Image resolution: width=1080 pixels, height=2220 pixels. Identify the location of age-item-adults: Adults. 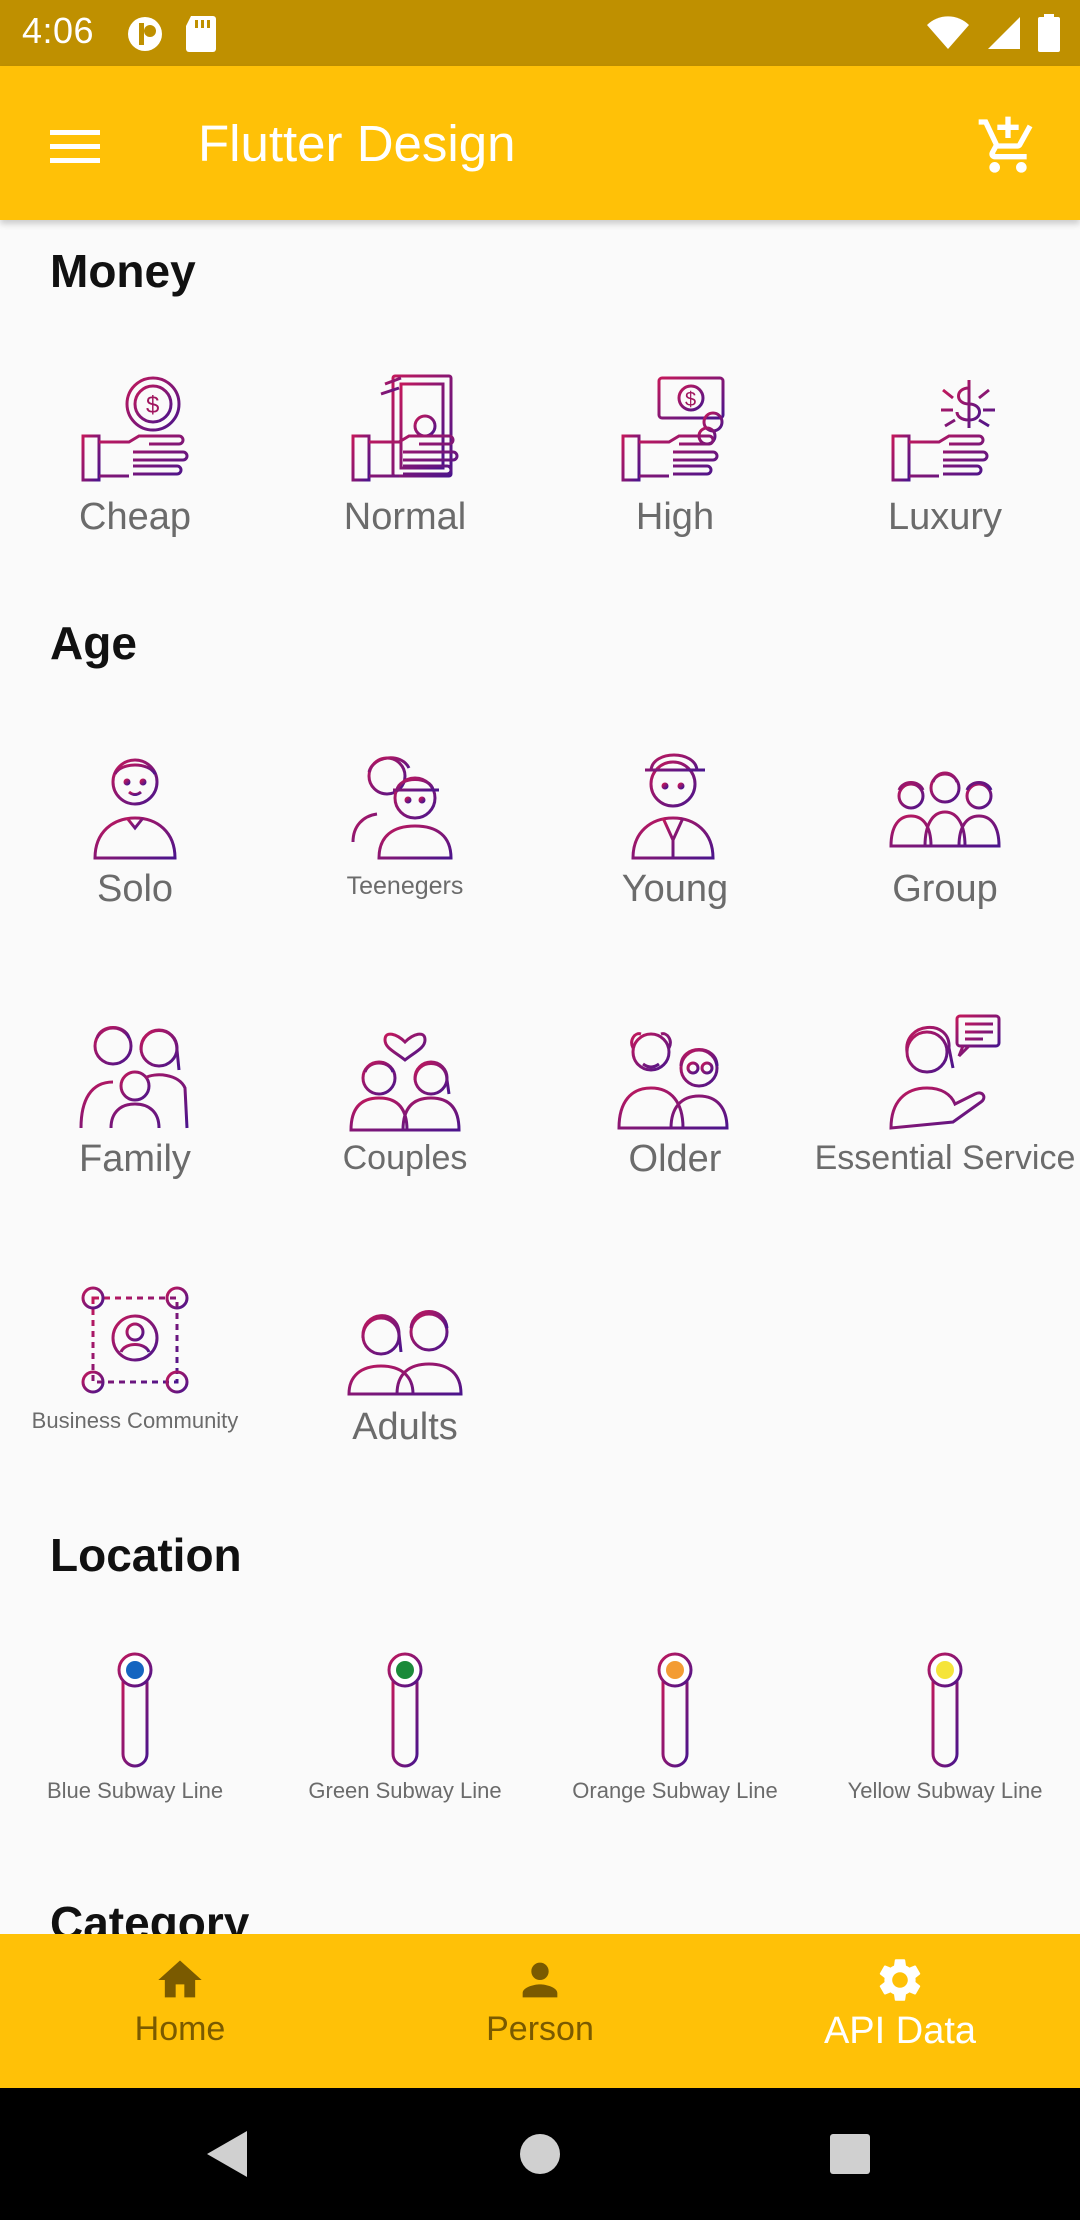
(405, 1363).